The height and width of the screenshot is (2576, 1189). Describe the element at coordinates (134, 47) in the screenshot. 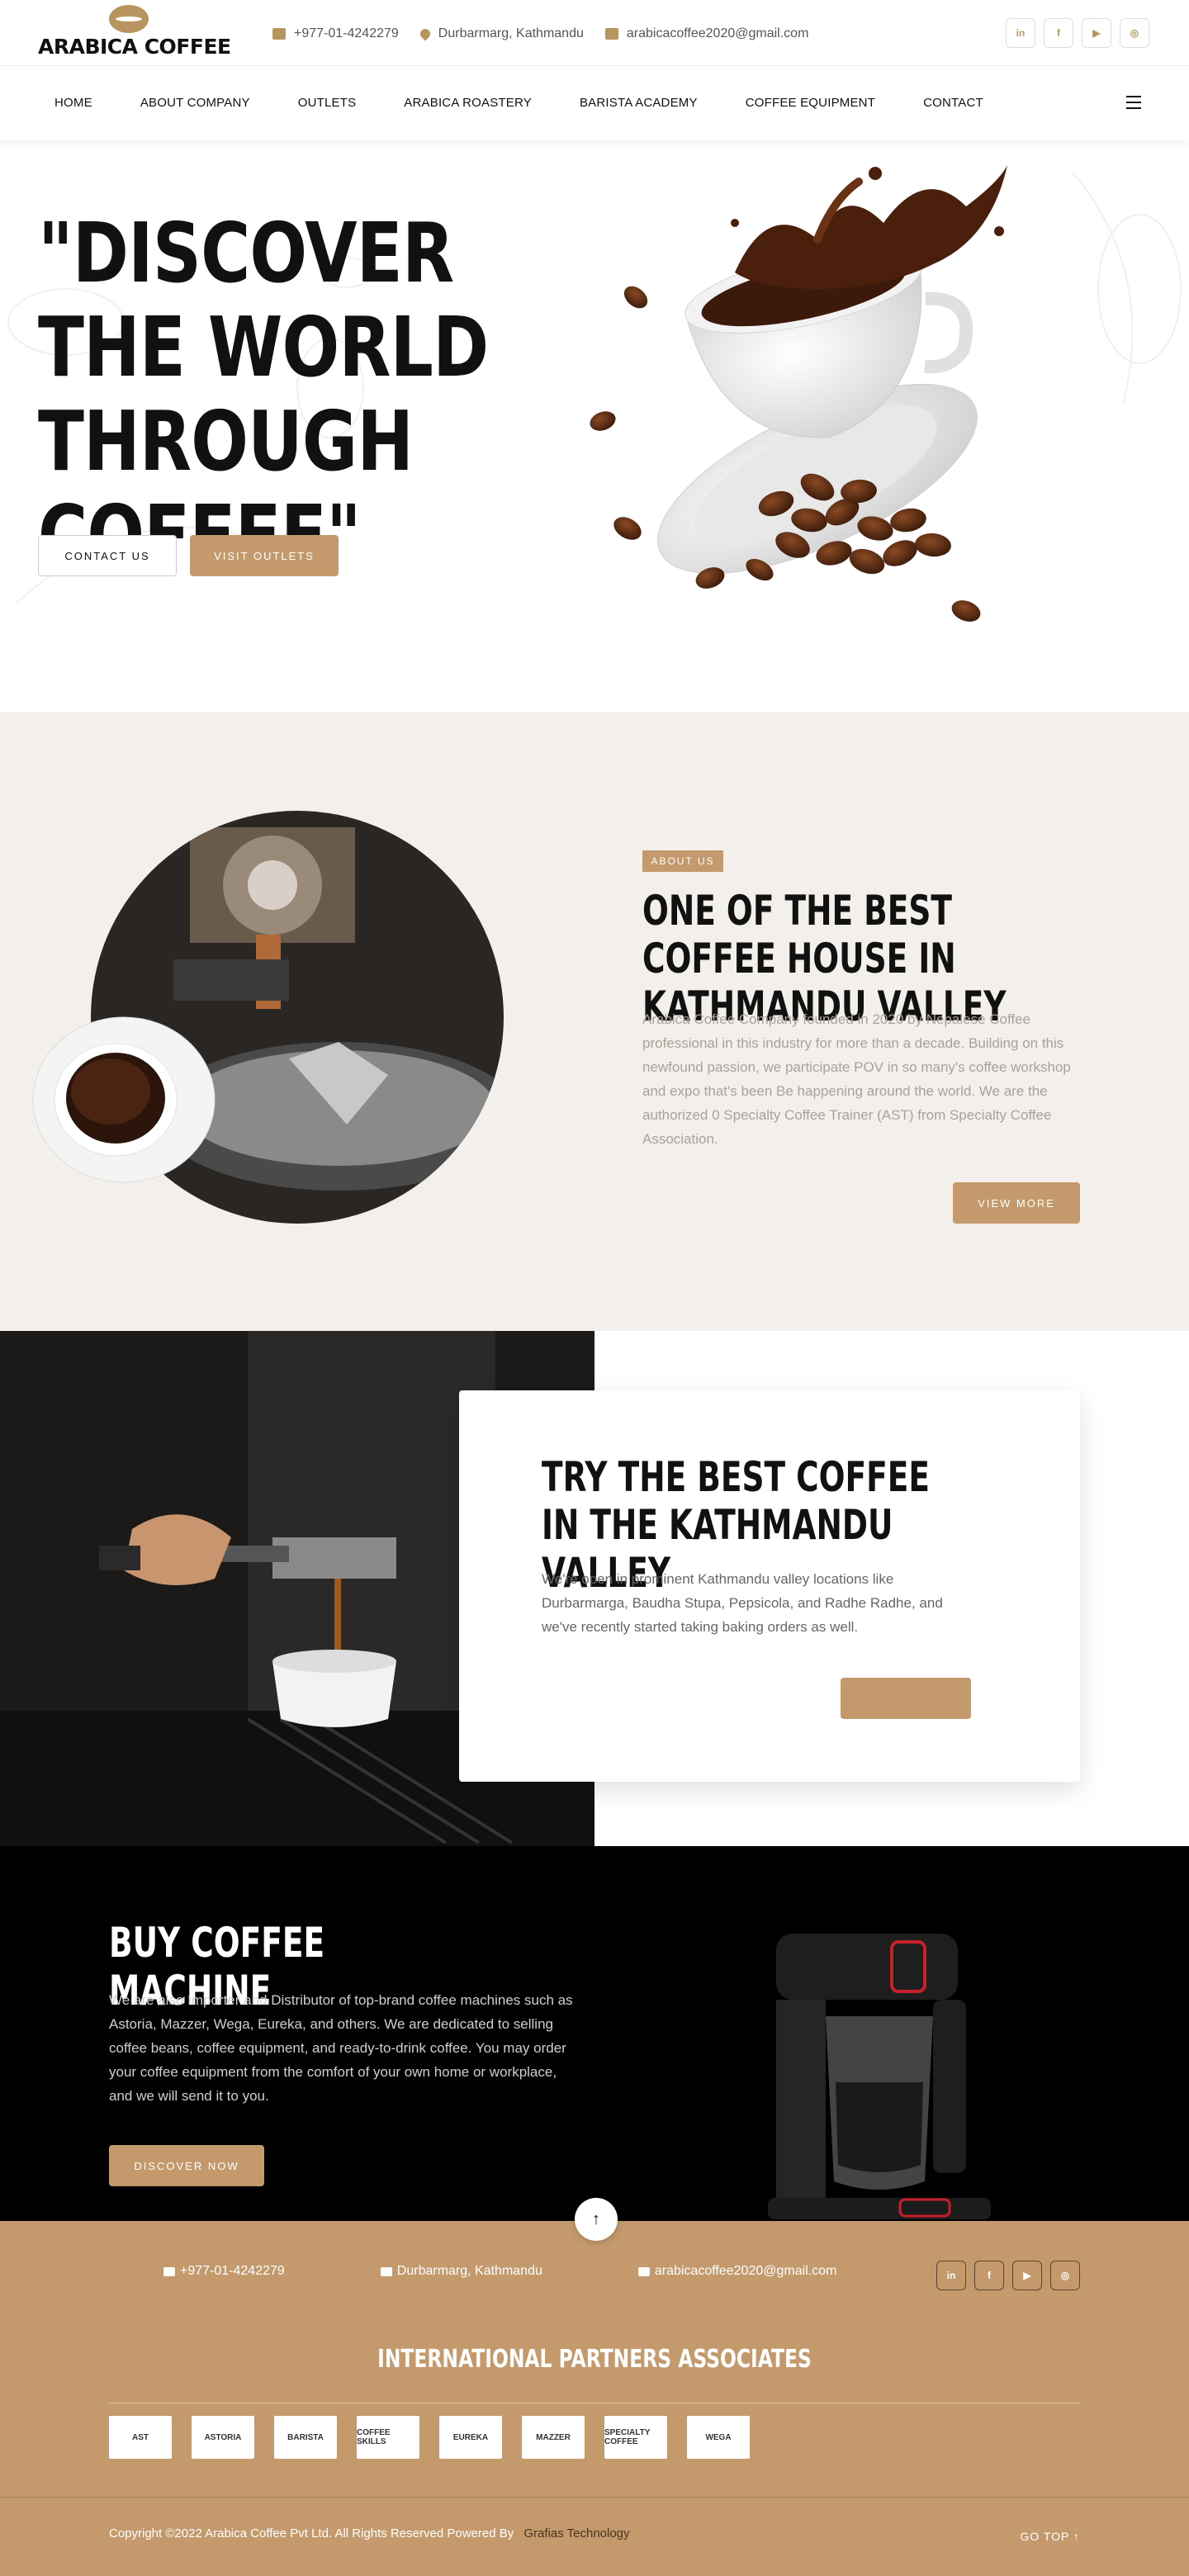

I see `logo-text: ARABICA COFFEE` at that location.